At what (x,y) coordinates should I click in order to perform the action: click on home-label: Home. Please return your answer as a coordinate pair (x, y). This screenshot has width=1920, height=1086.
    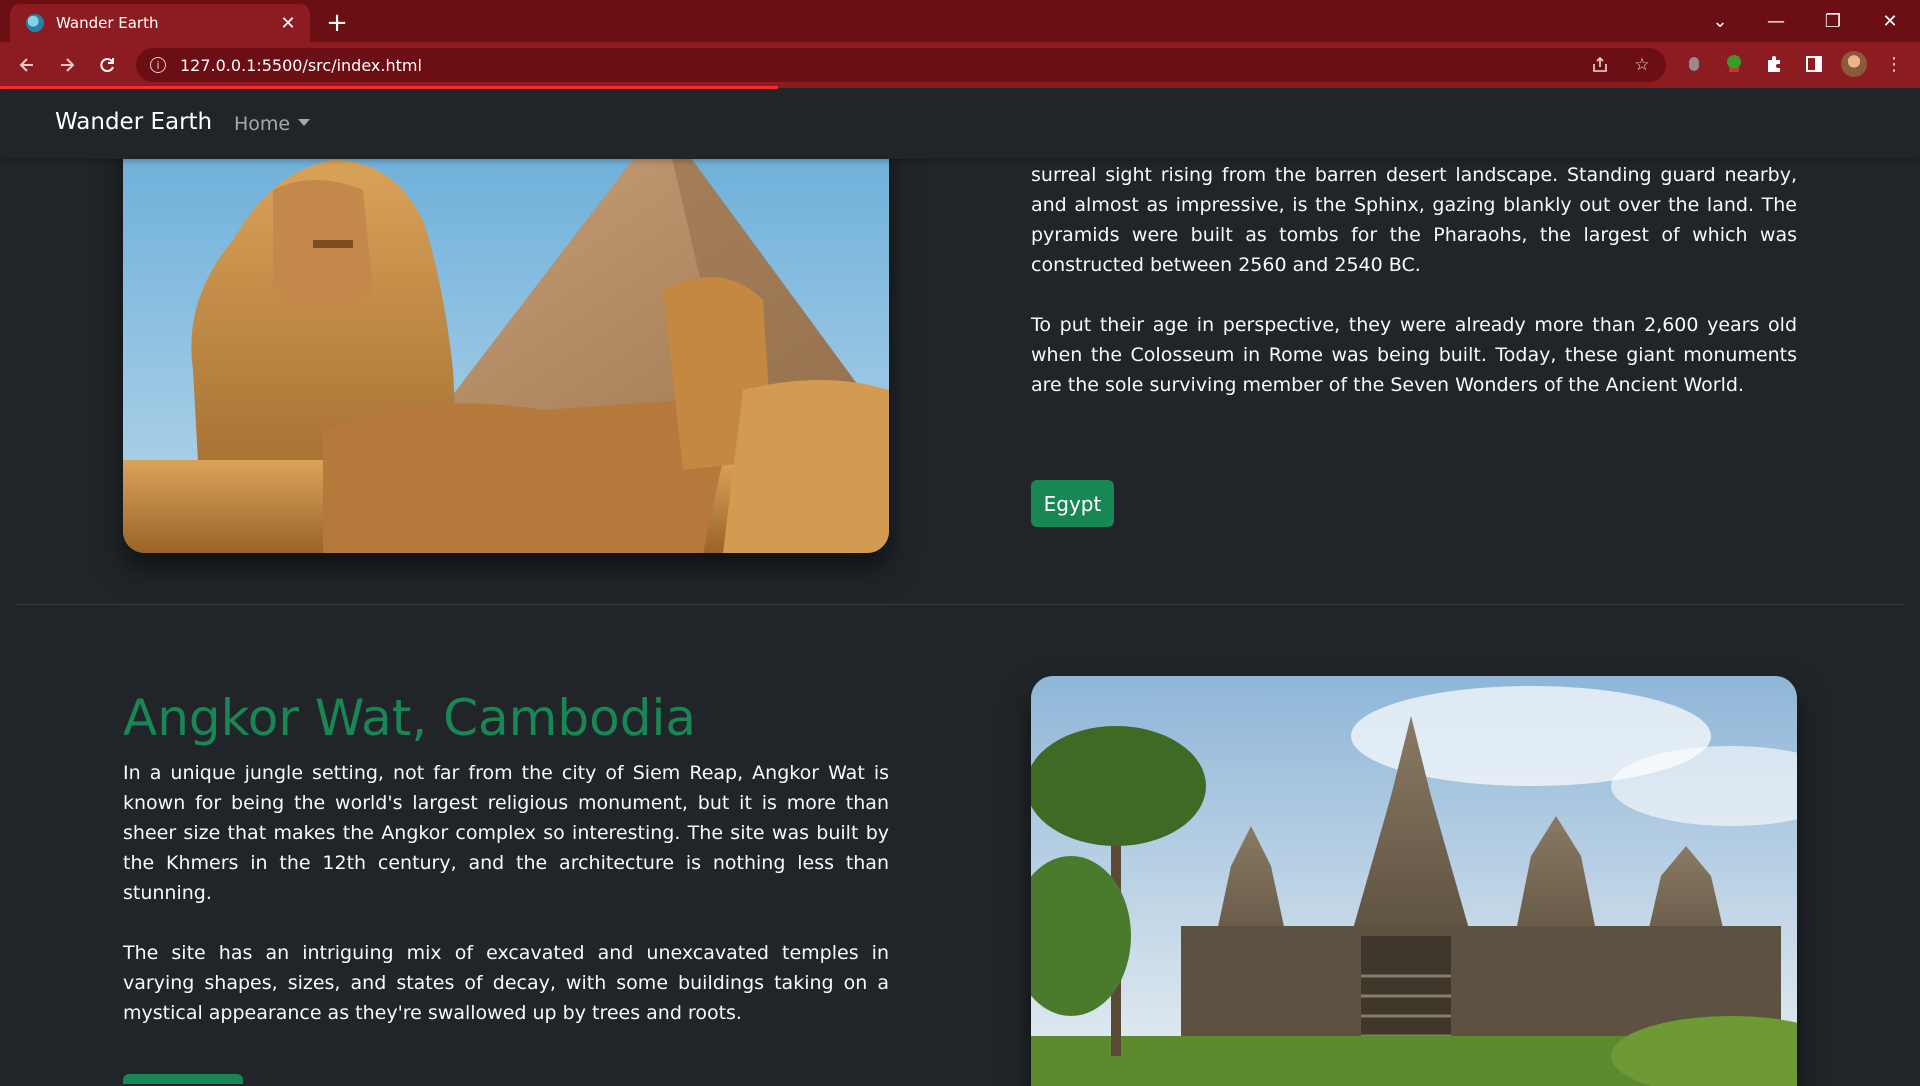
    Looking at the image, I should click on (262, 124).